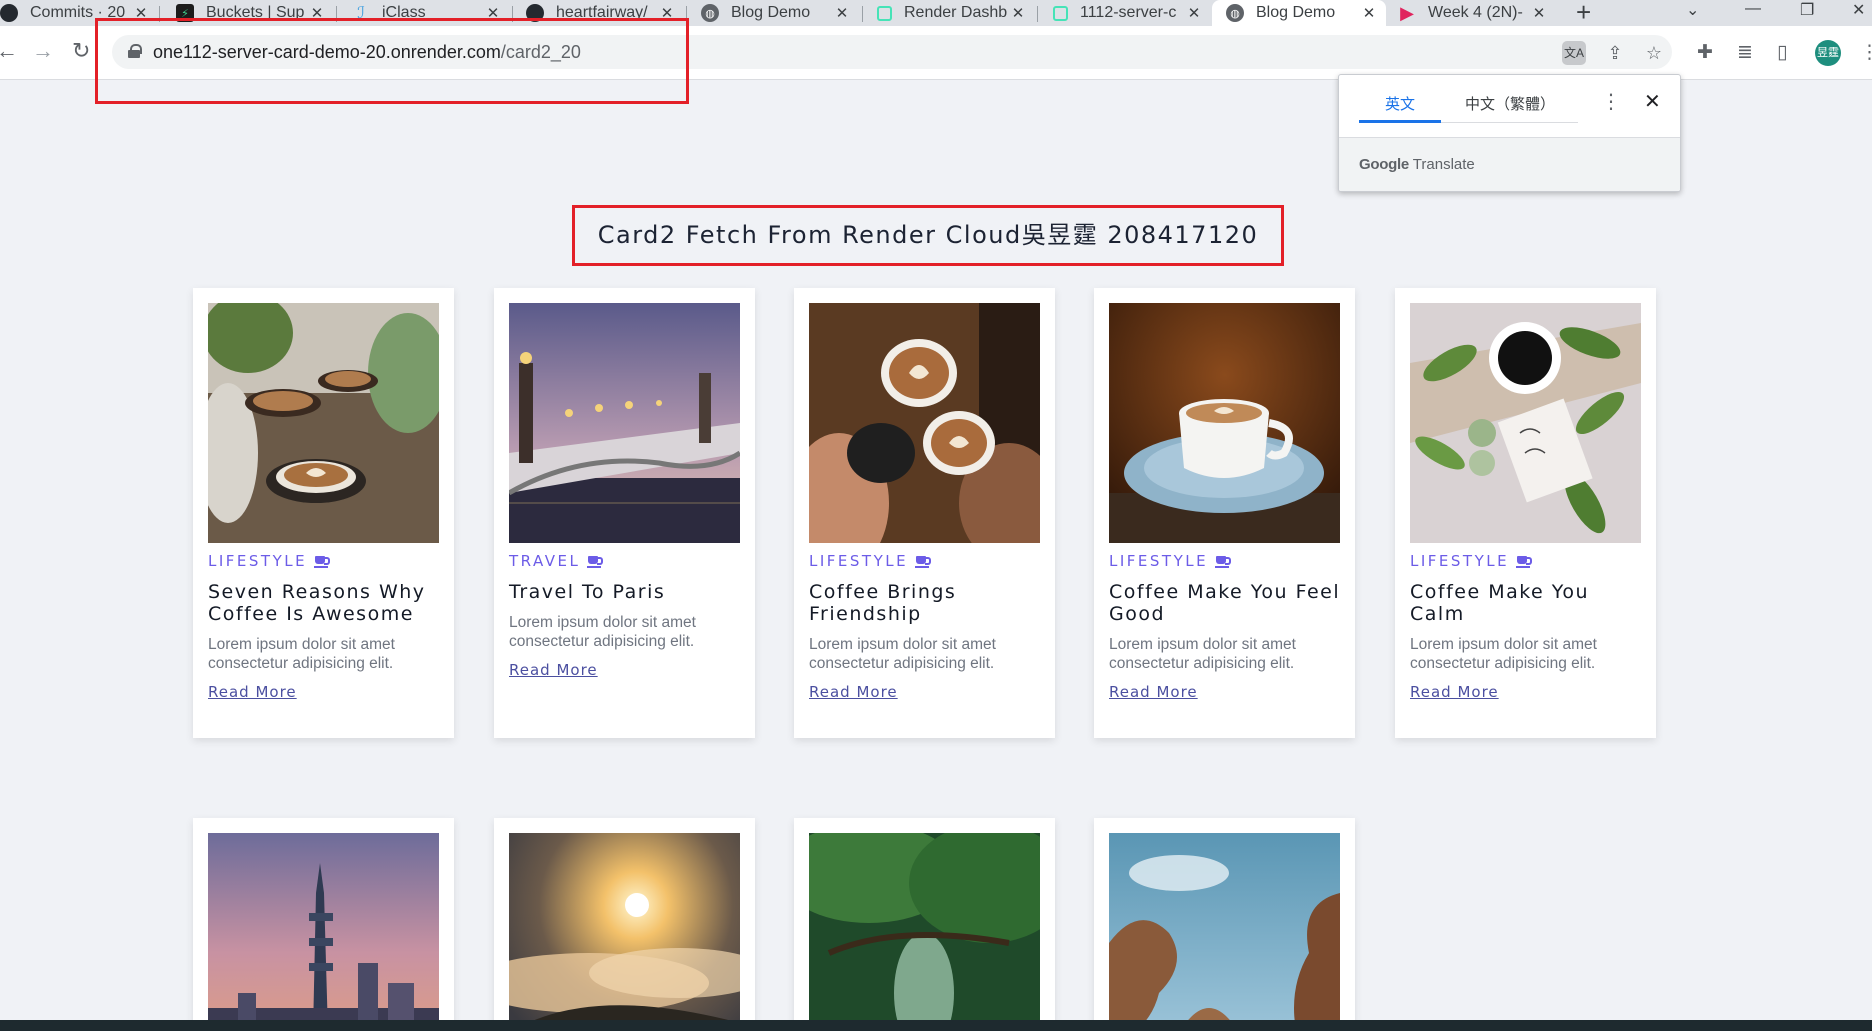  What do you see at coordinates (1745, 52) in the screenshot?
I see `media-queue-icon: ≣` at bounding box center [1745, 52].